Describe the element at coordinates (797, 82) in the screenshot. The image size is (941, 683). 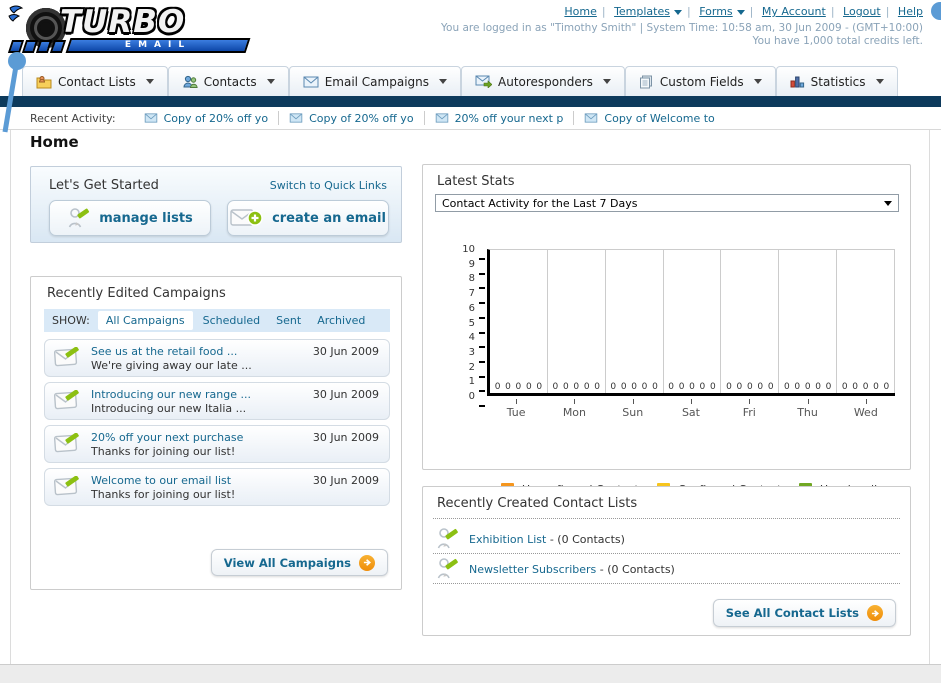
I see `bar-chart-icon` at that location.